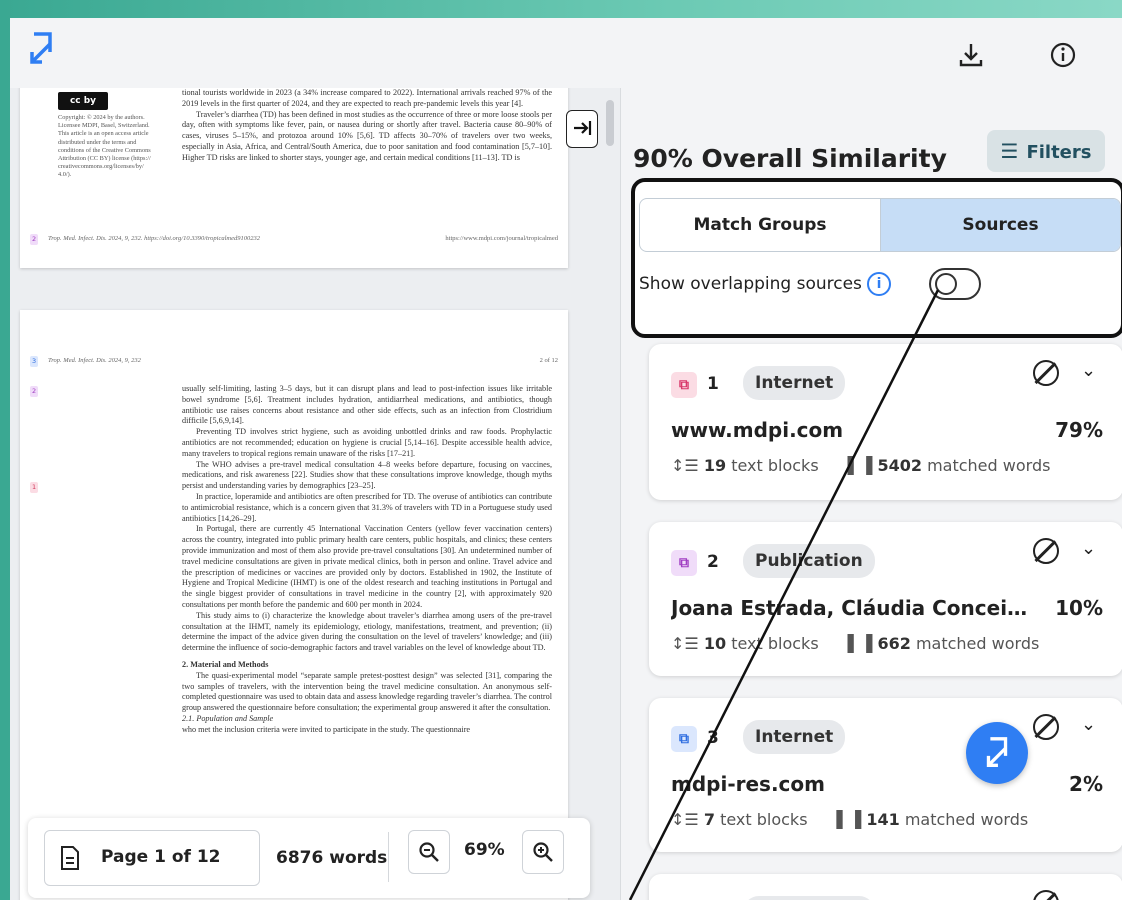 This screenshot has height=900, width=1122. Describe the element at coordinates (548, 360) in the screenshot. I see `page-number: 2 of 12` at that location.